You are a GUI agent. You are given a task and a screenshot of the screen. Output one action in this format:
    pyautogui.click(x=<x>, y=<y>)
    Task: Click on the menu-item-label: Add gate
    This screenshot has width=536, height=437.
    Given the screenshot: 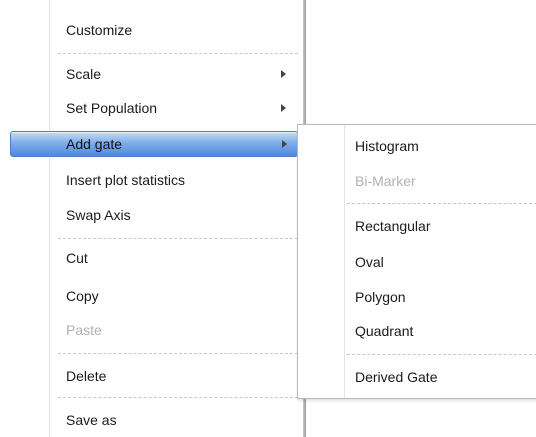 What is the action you would take?
    pyautogui.click(x=94, y=144)
    